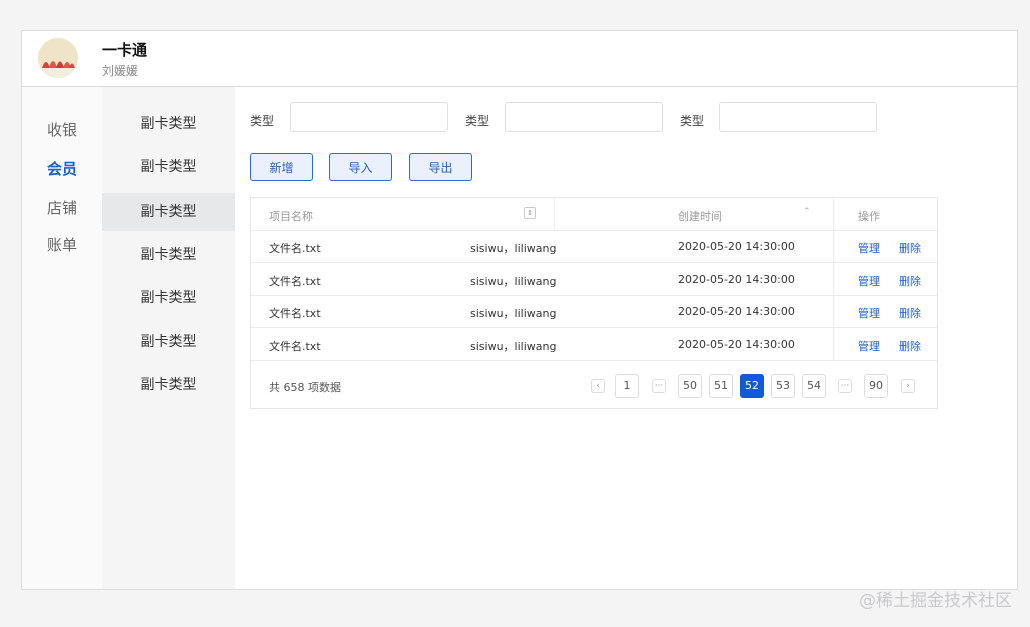 This screenshot has height=627, width=1030. Describe the element at coordinates (908, 386) in the screenshot. I see `next-page-button: ›` at that location.